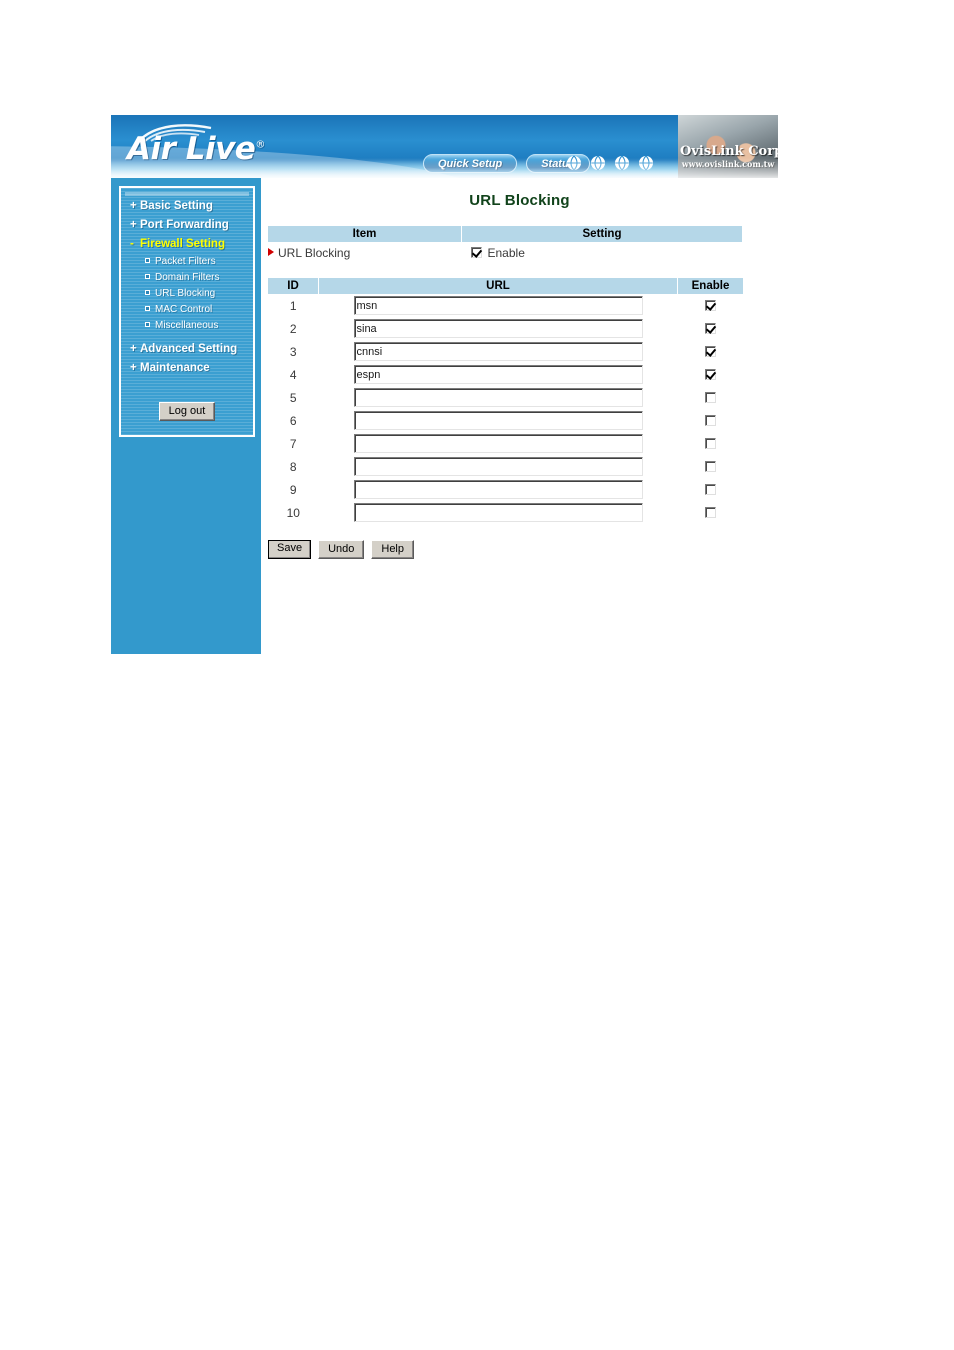 The height and width of the screenshot is (1350, 954). I want to click on sidebar-item-label: Packet Filters, so click(185, 261).